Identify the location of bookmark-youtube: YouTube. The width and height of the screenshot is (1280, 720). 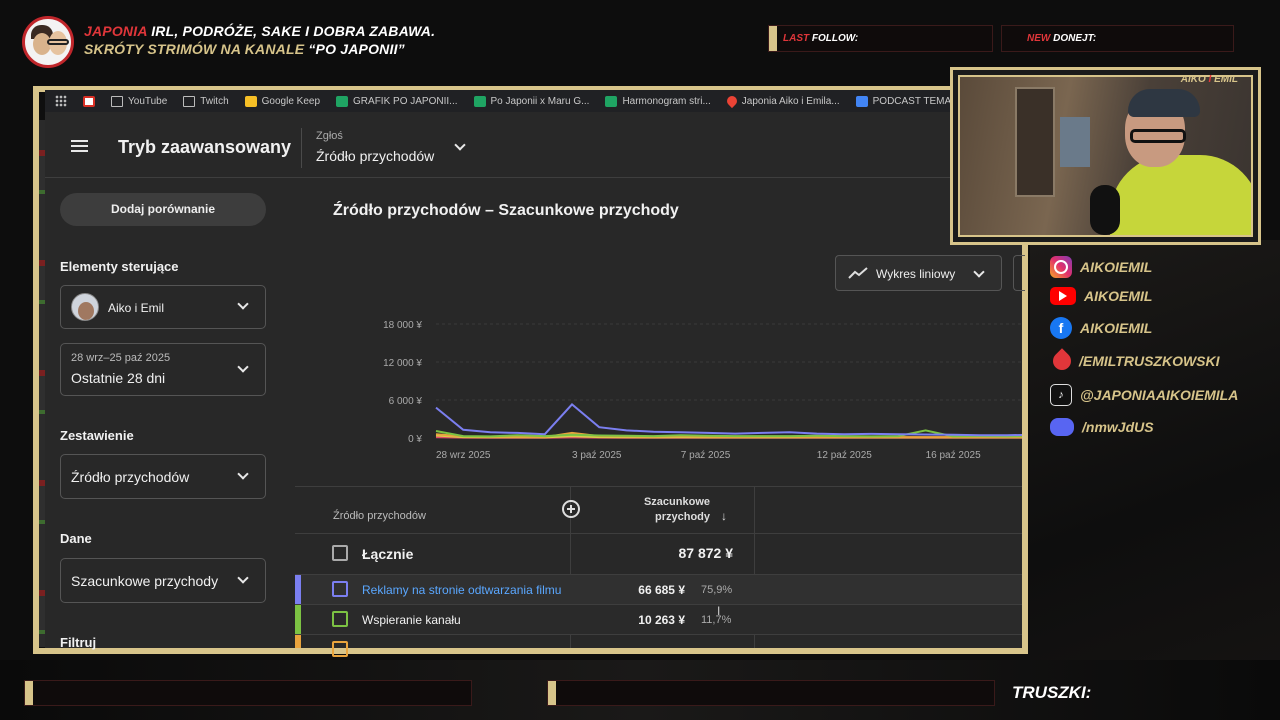
(139, 101).